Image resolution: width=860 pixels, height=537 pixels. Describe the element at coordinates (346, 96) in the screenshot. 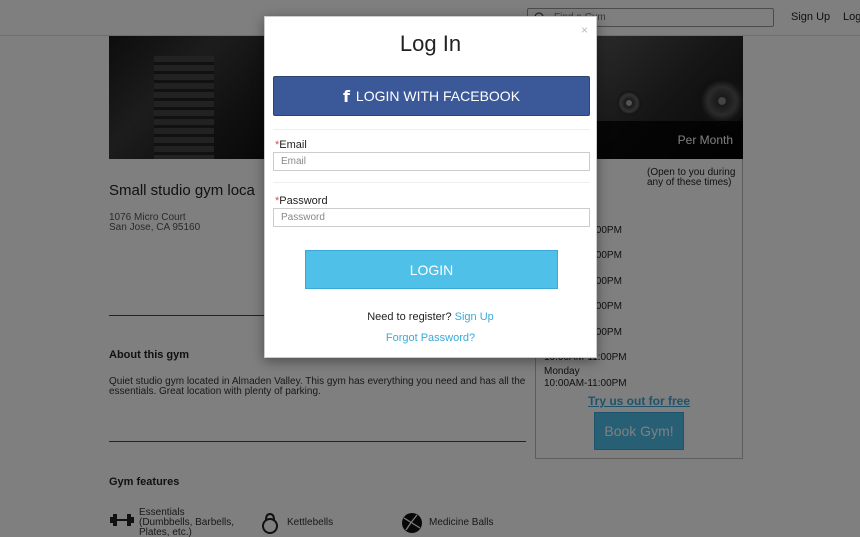

I see `facebook-icon: f` at that location.